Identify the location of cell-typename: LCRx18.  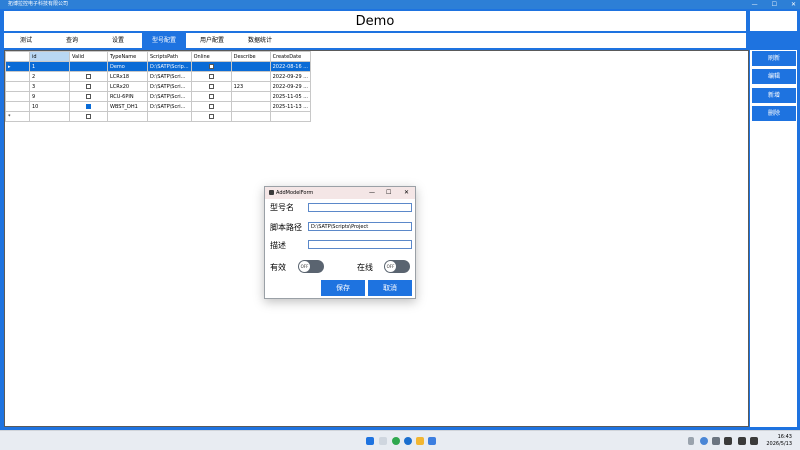
(127, 76).